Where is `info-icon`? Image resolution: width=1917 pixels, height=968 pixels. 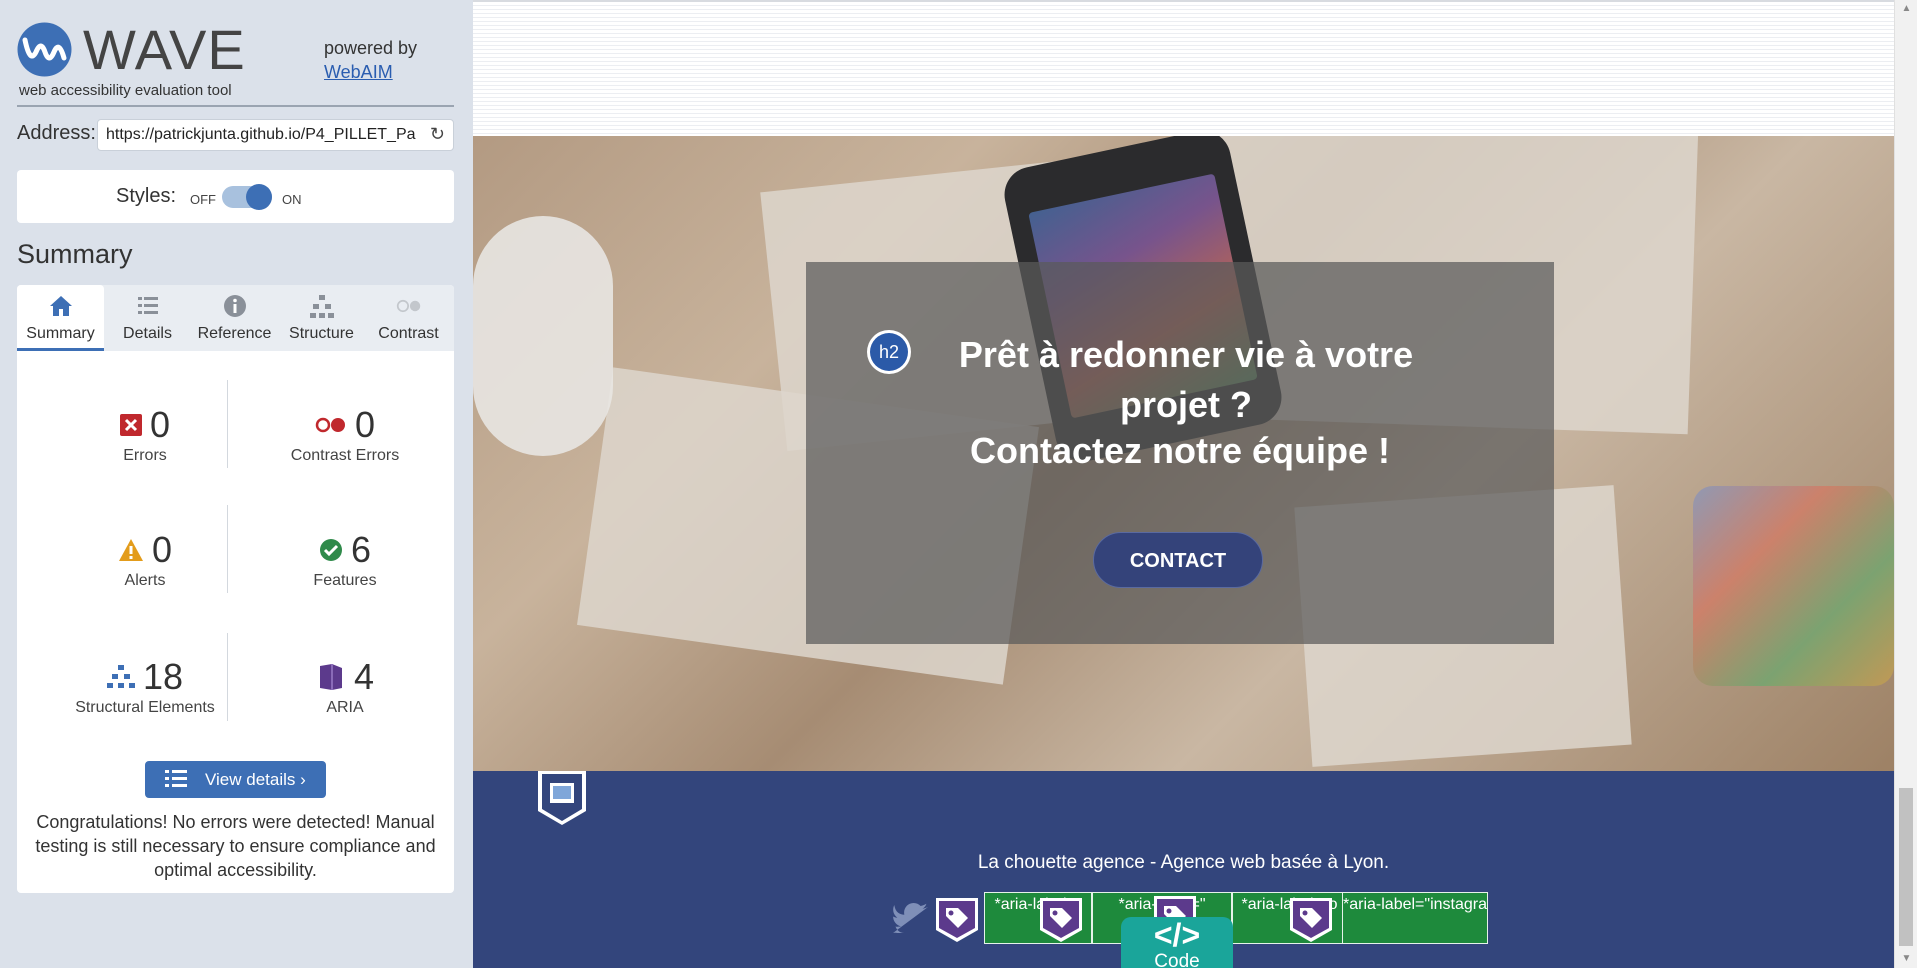
info-icon is located at coordinates (234, 306).